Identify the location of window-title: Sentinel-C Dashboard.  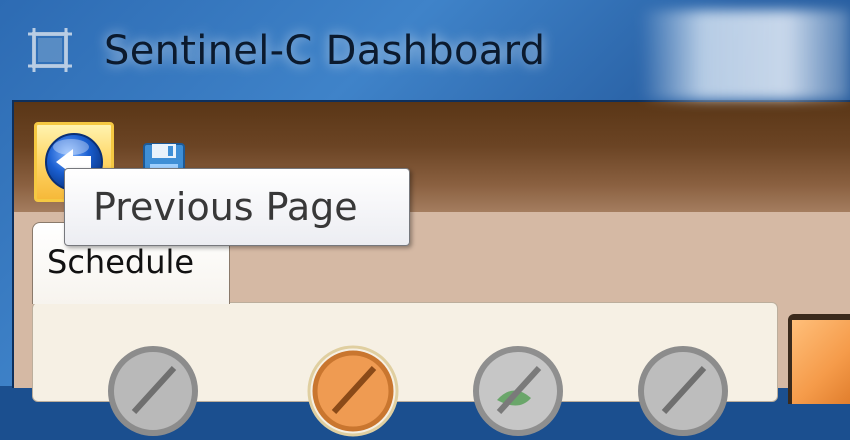
(325, 51).